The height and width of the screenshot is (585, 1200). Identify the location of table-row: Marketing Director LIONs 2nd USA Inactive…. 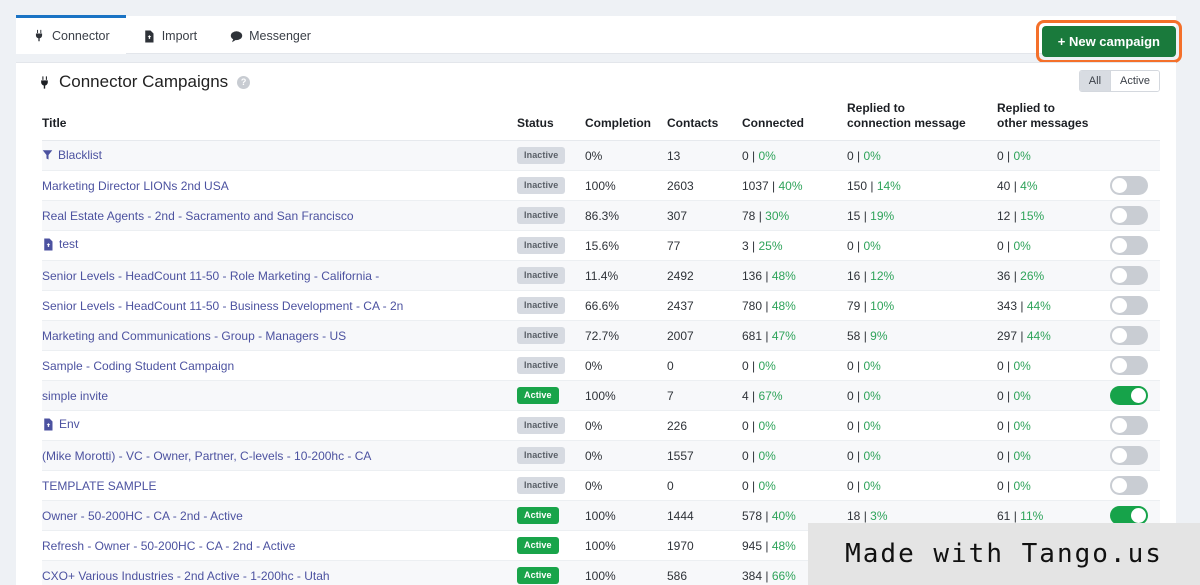
(601, 185).